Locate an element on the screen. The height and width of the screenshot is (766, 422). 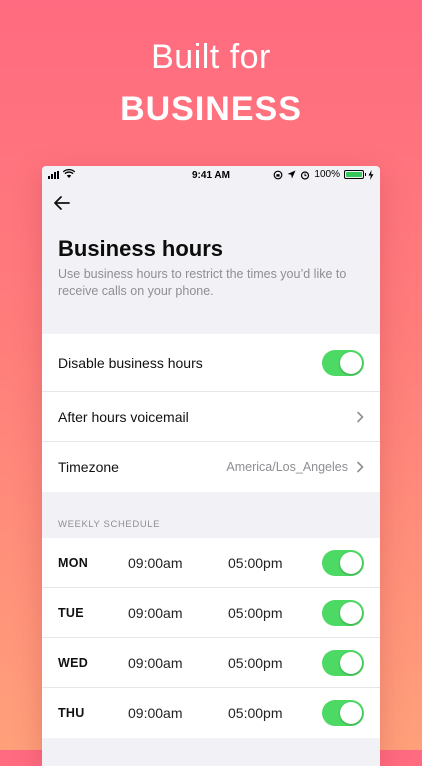
page-title: Business hours is located at coordinates (141, 248).